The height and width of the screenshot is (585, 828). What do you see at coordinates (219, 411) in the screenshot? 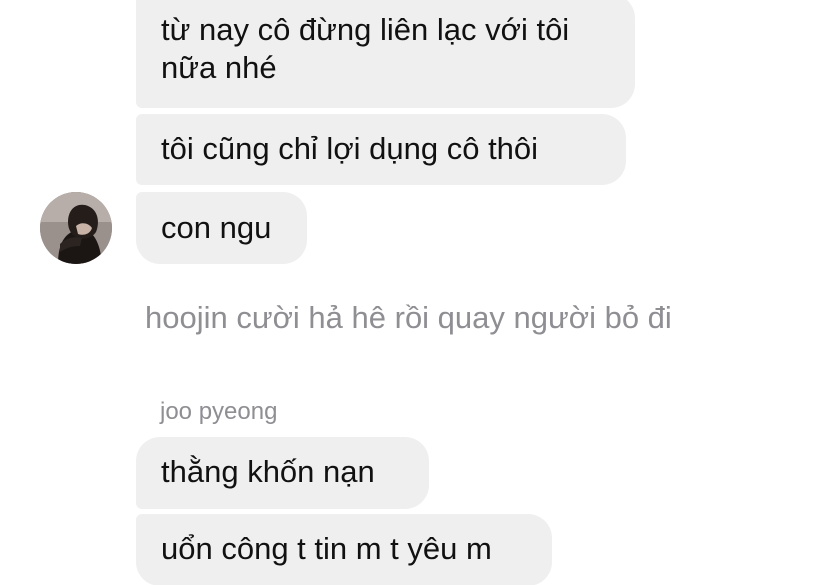
I see `sender-name: joo pyeong` at bounding box center [219, 411].